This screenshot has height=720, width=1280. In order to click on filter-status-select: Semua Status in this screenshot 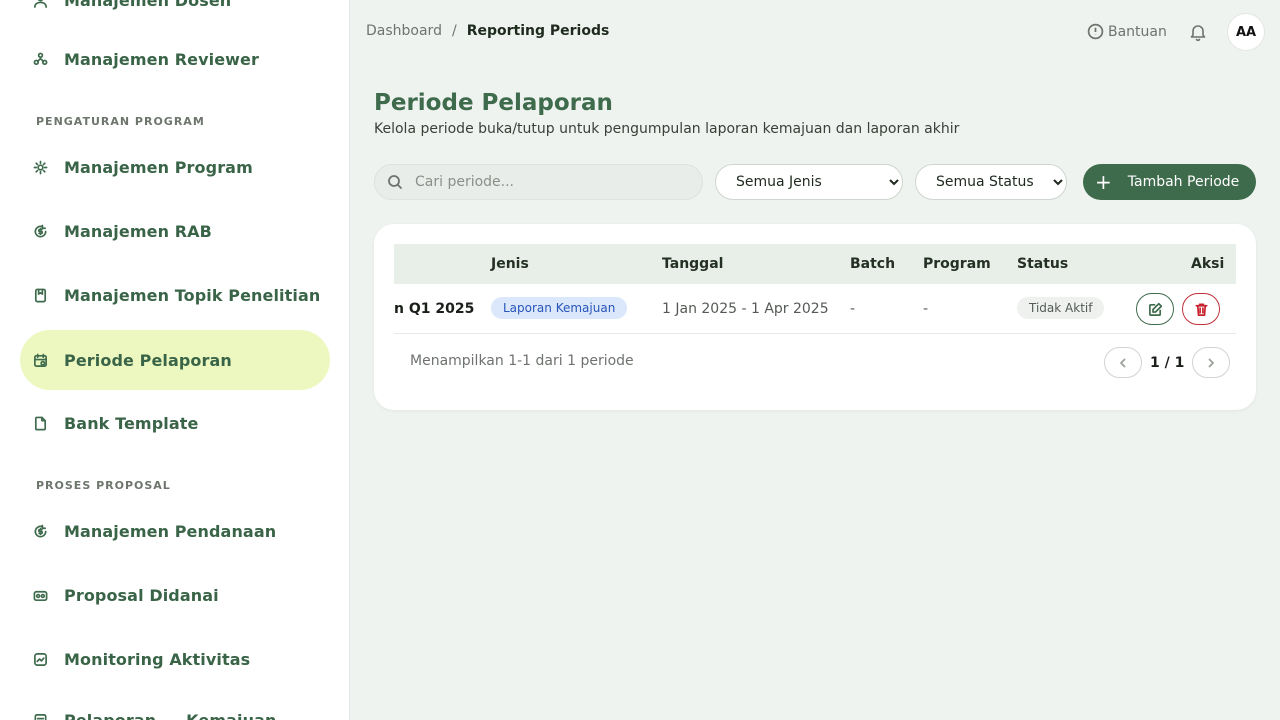, I will do `click(991, 182)`.